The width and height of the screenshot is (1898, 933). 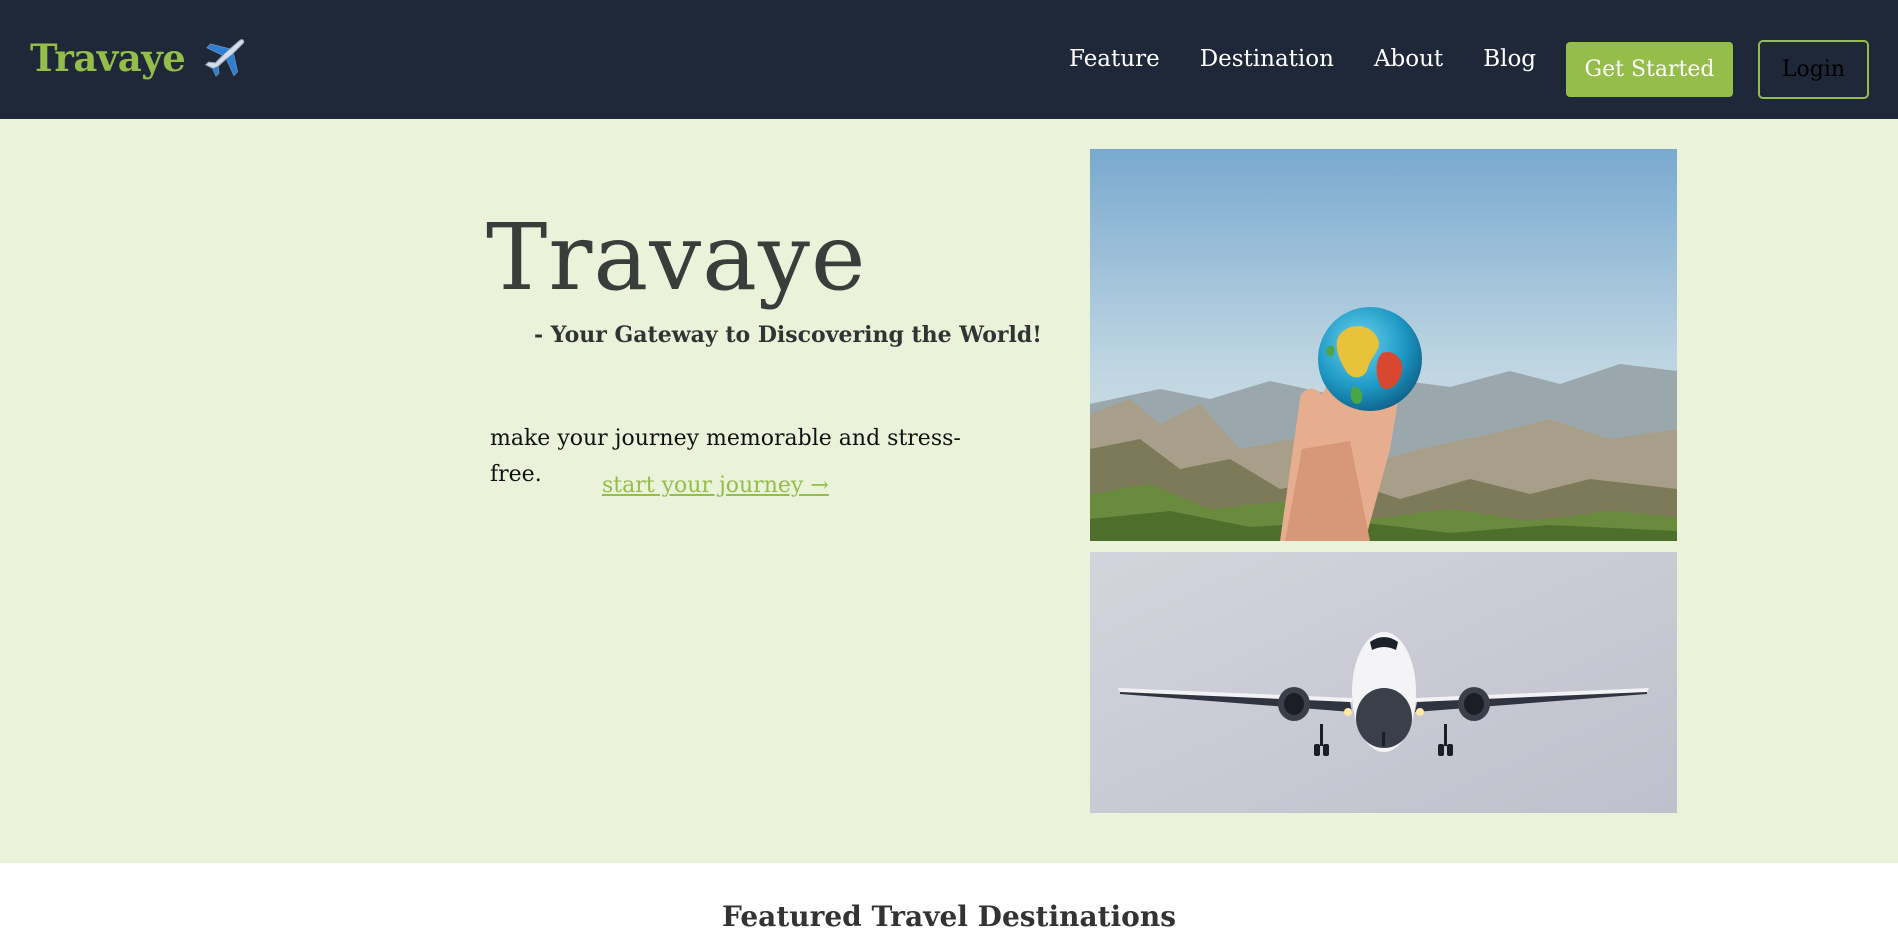 What do you see at coordinates (1383, 682) in the screenshot?
I see `airplane-photo` at bounding box center [1383, 682].